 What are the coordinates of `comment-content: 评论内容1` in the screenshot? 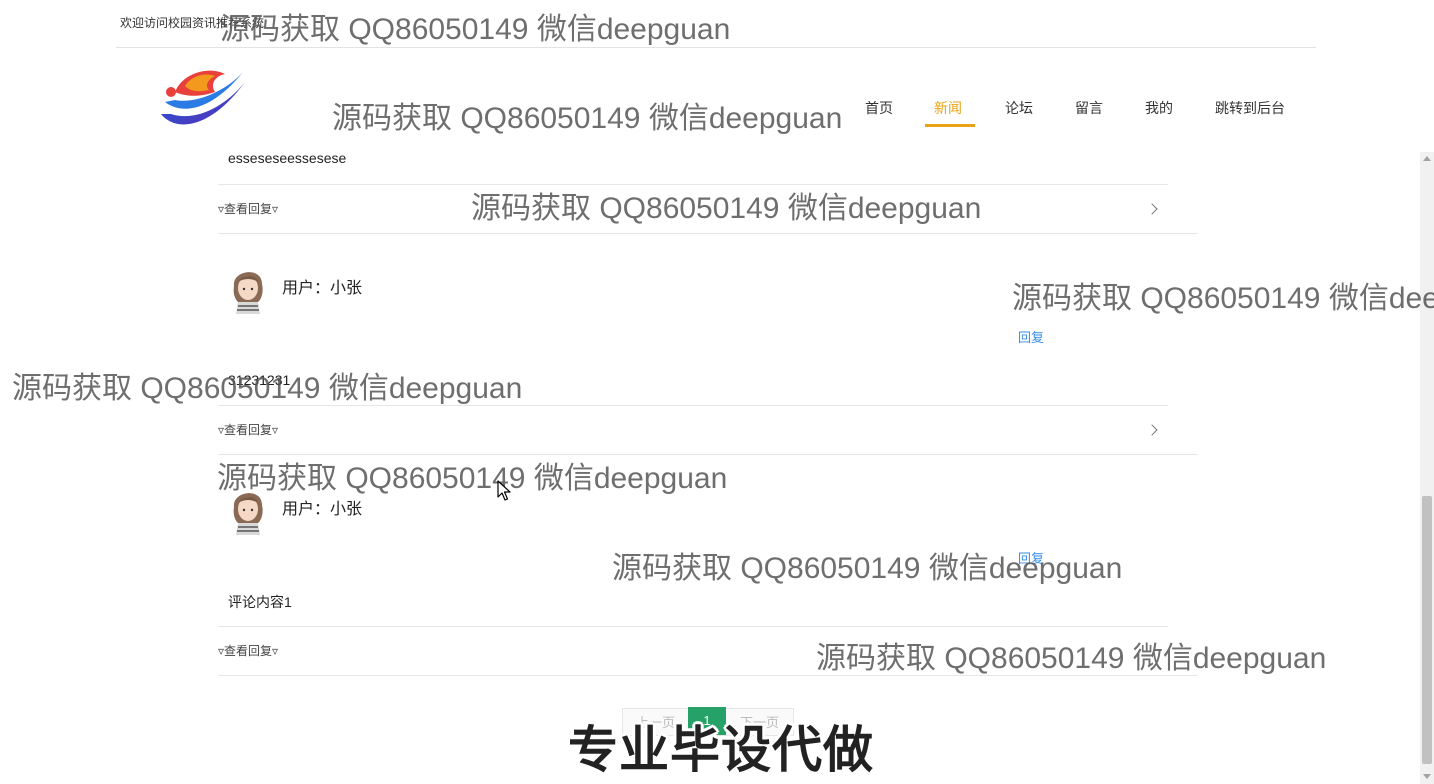 It's located at (260, 602).